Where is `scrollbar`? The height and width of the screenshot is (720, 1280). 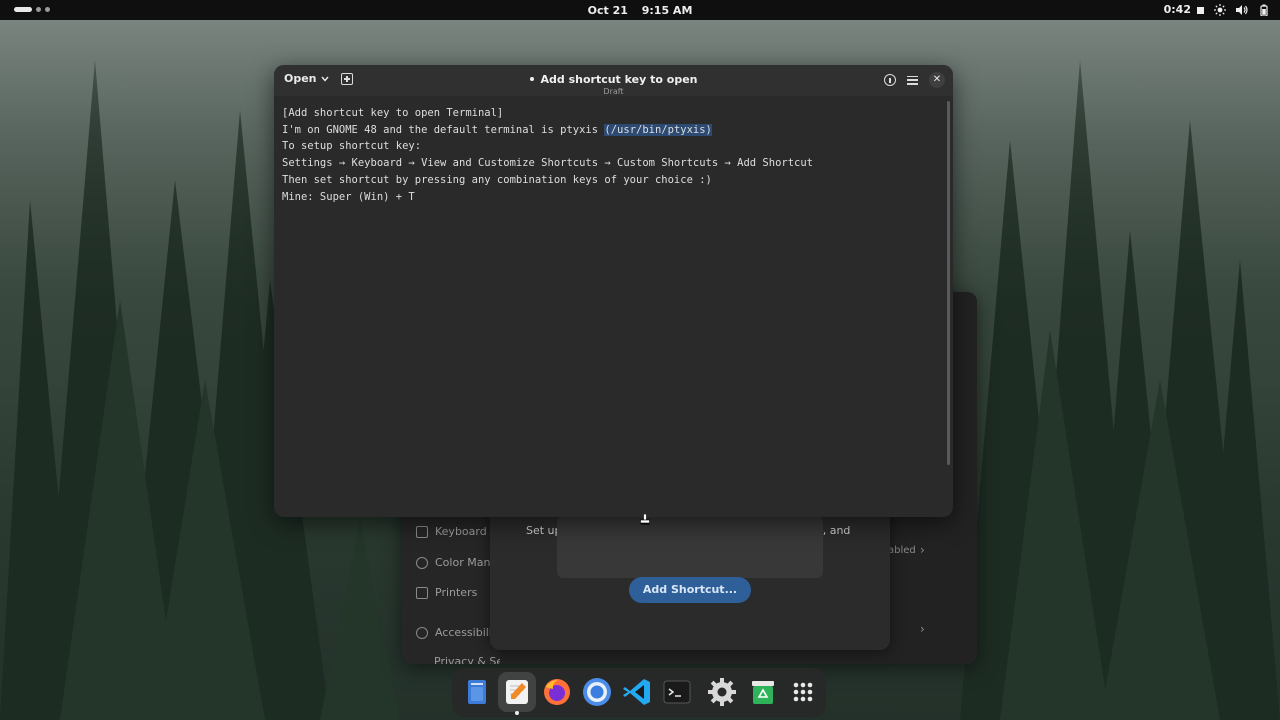 scrollbar is located at coordinates (948, 283).